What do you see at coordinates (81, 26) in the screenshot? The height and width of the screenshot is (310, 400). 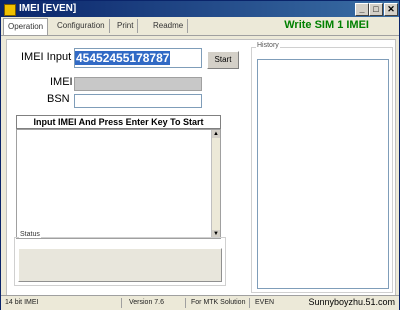 I see `tab-configuration: Configuration` at bounding box center [81, 26].